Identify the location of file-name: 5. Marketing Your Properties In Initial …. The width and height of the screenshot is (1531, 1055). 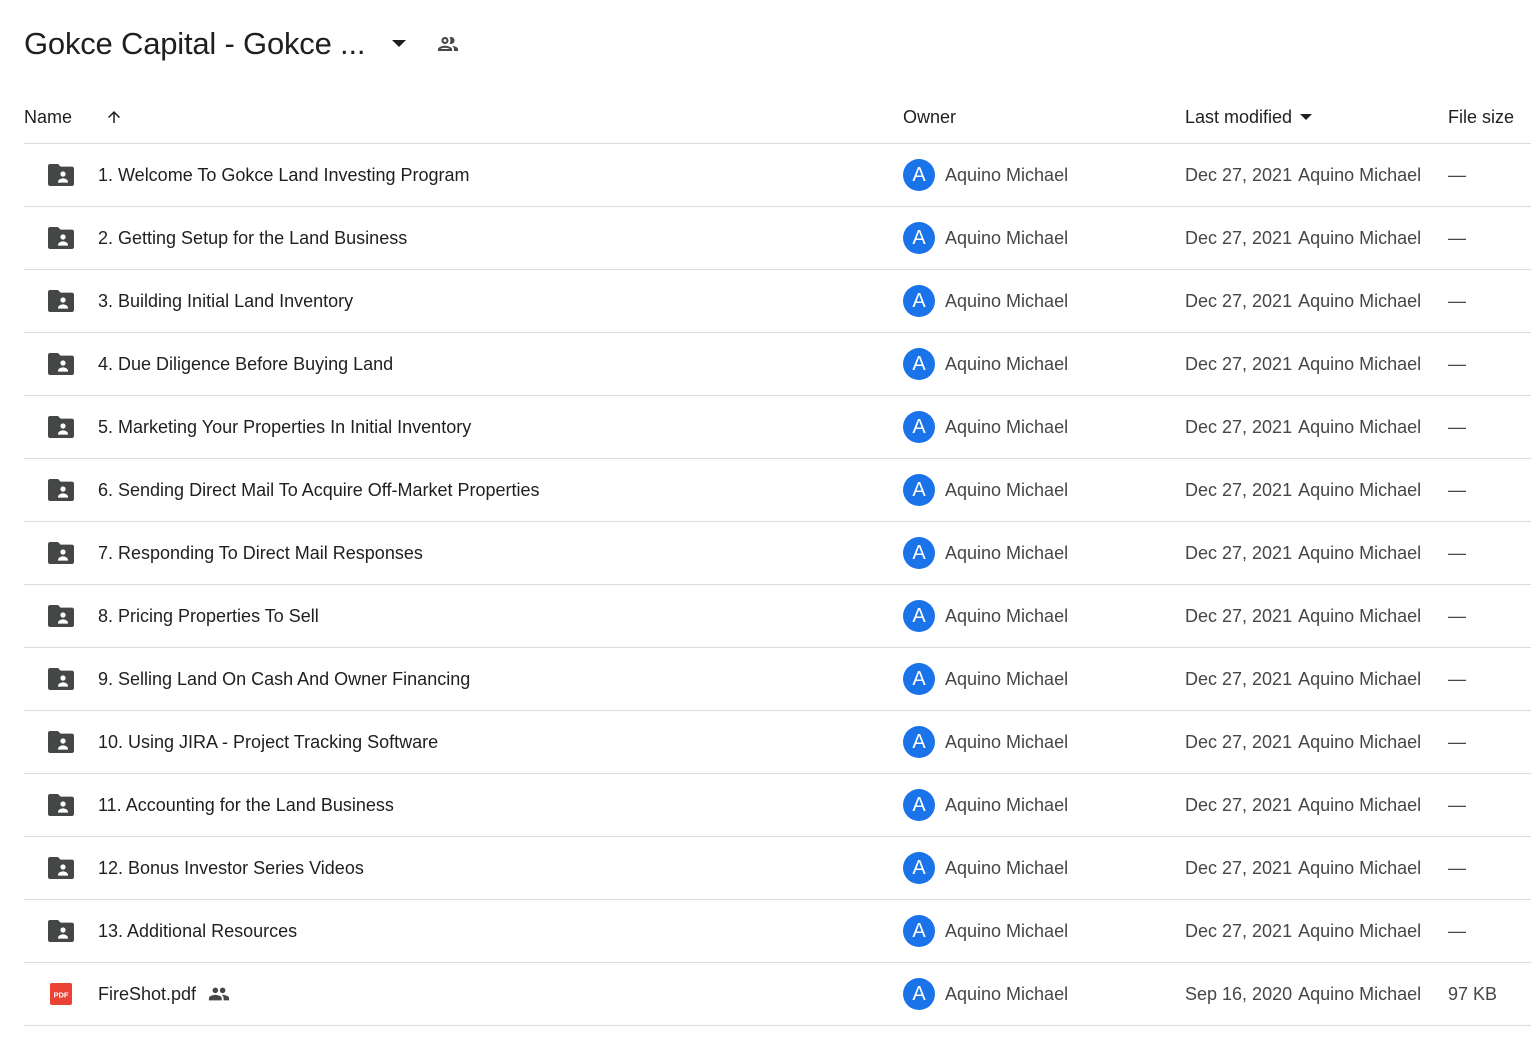
(285, 426).